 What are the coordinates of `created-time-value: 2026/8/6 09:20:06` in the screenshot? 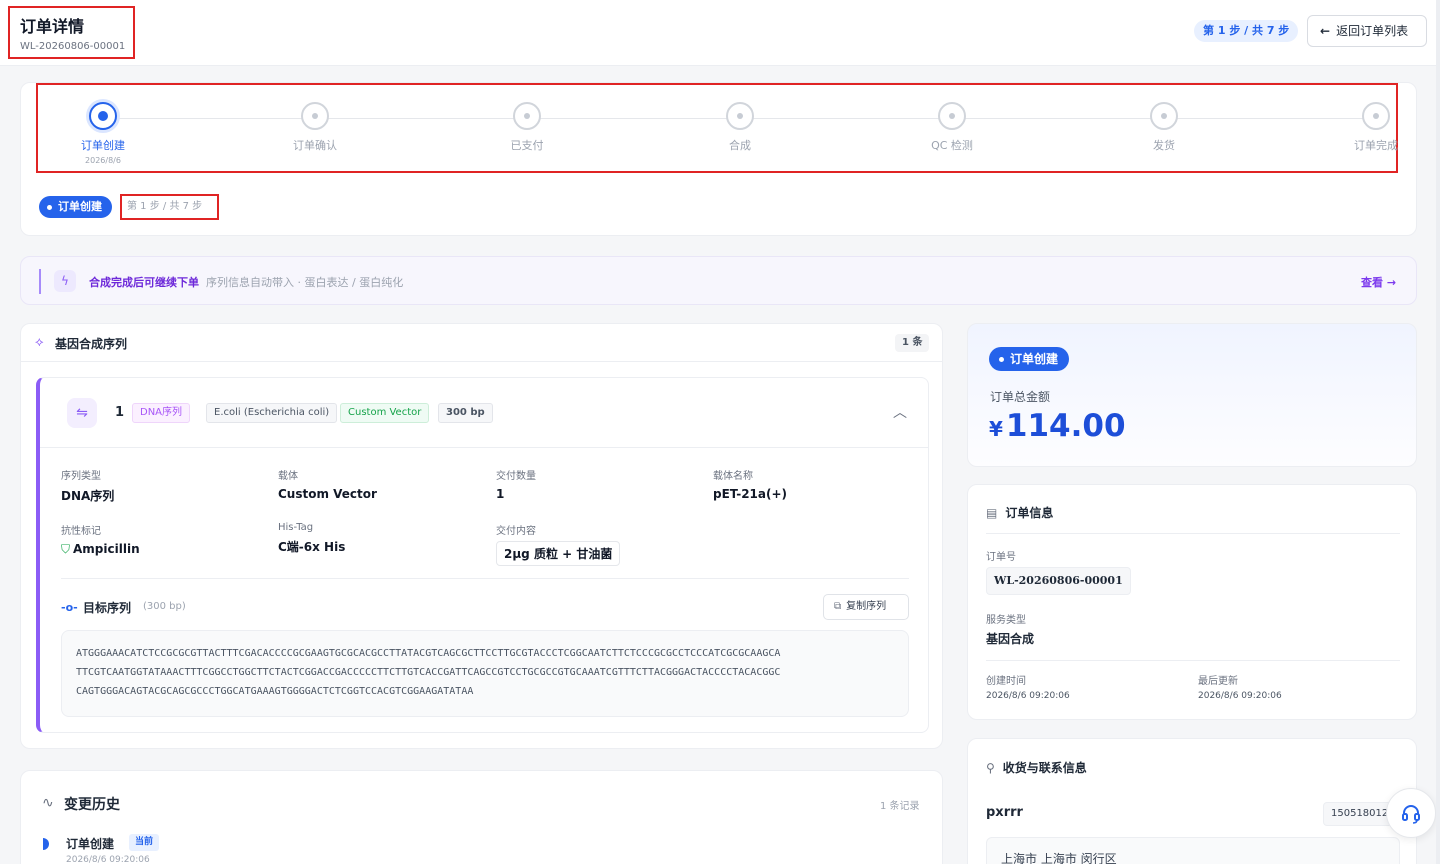 It's located at (1028, 696).